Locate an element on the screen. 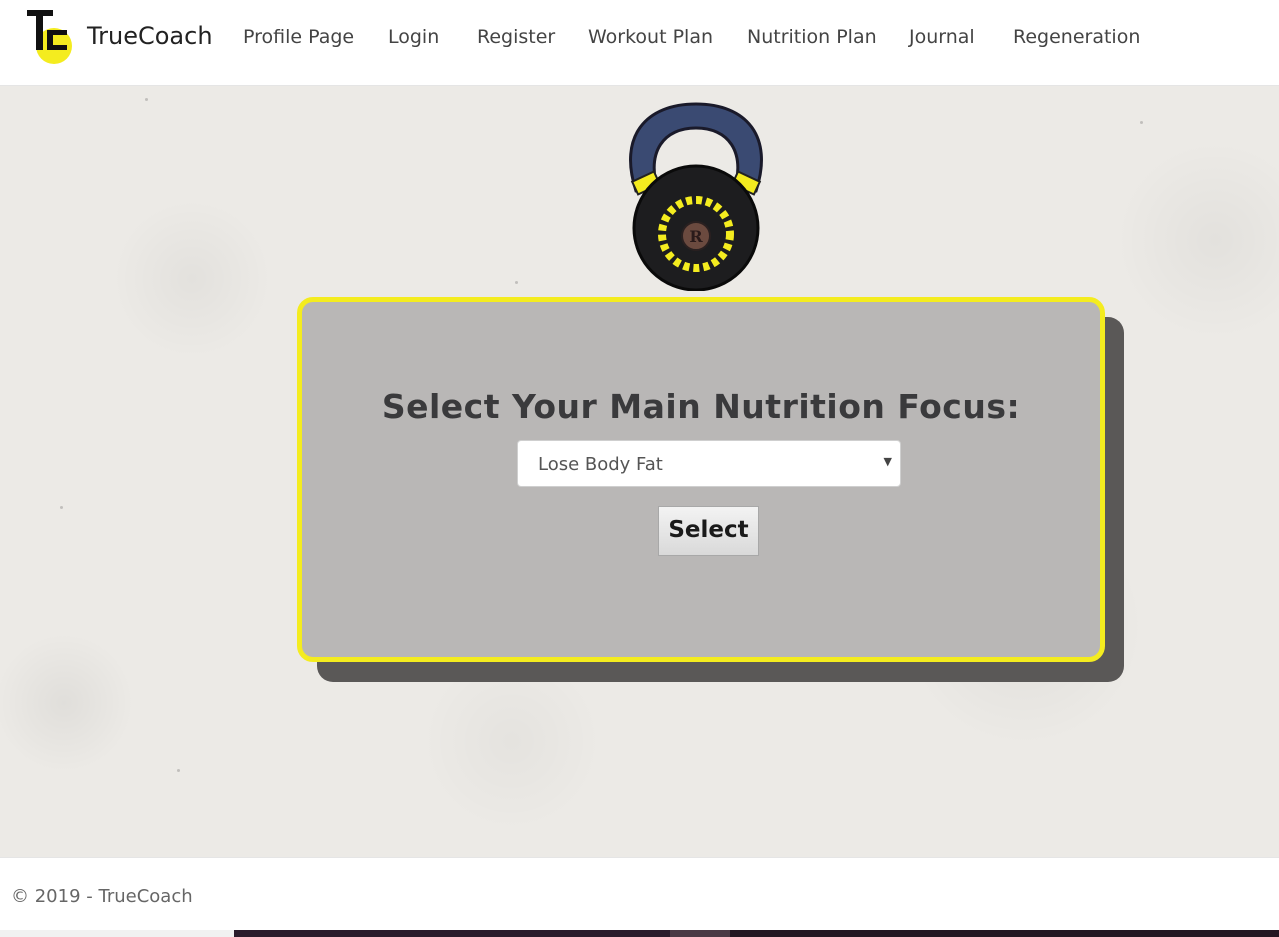  footer: © 2019 - TrueCoach is located at coordinates (639, 893).